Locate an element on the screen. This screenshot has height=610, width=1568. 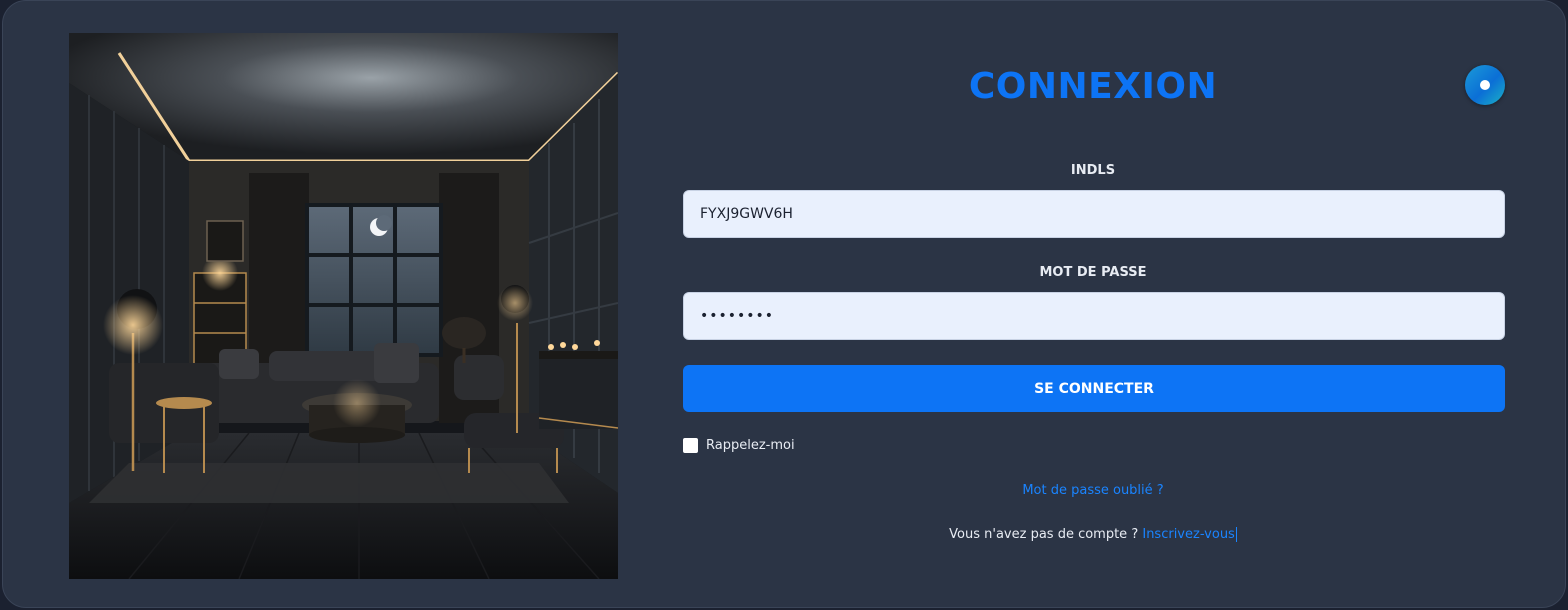
remember-label: Rappelez-moi is located at coordinates (750, 445).